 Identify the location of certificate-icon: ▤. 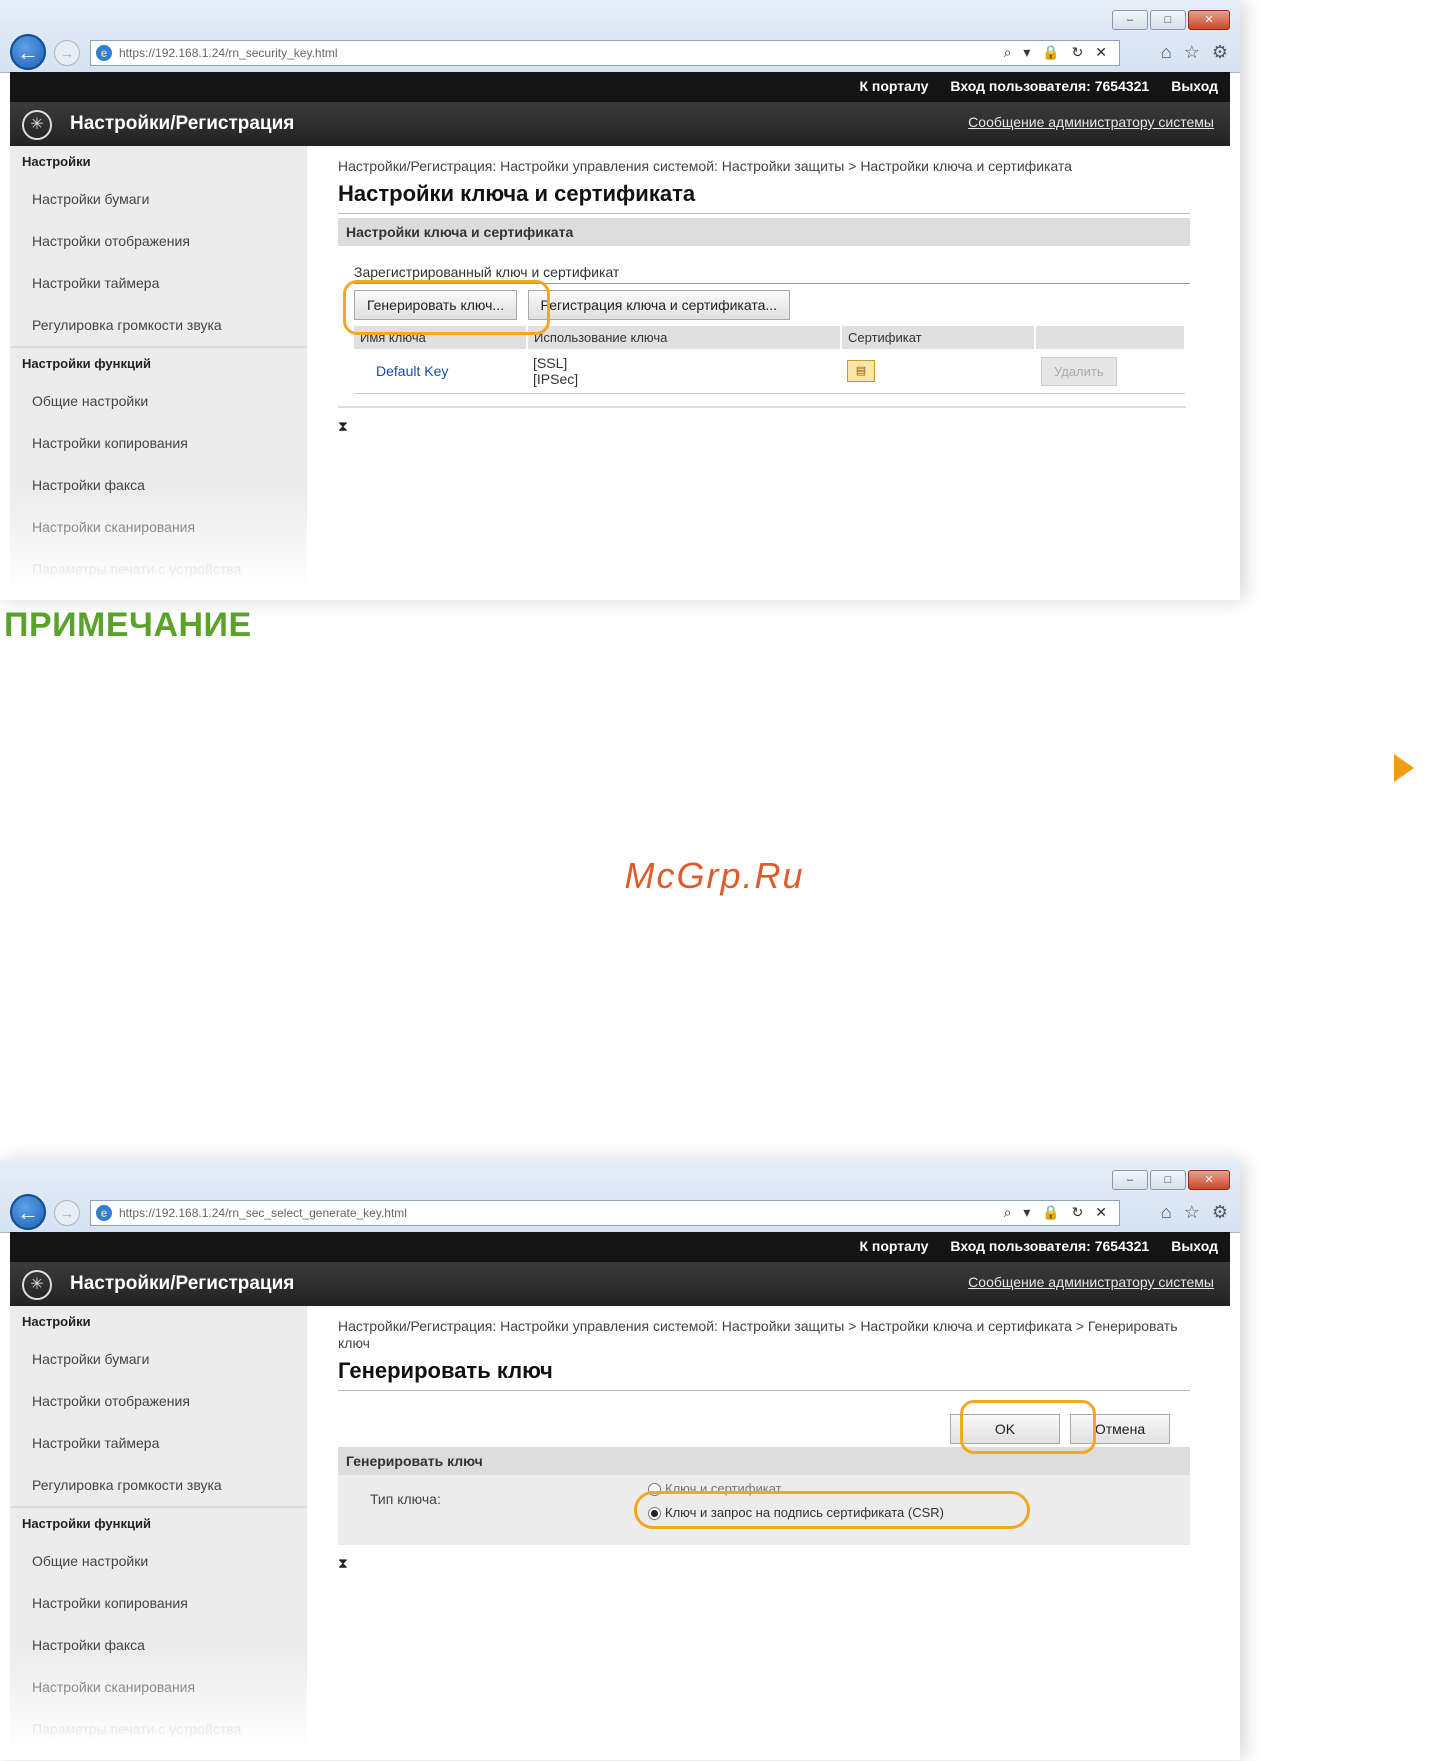
(861, 371).